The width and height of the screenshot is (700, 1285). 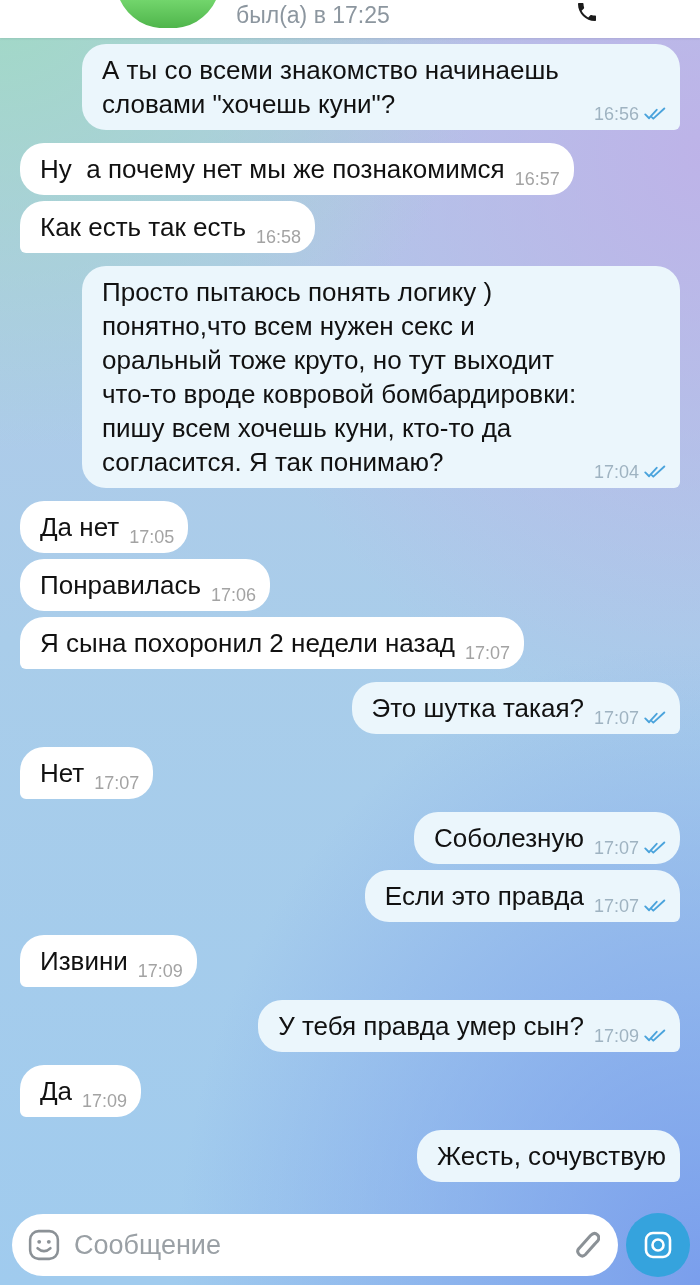 I want to click on message-bubble: Жесть, сочувствую, so click(x=548, y=1156).